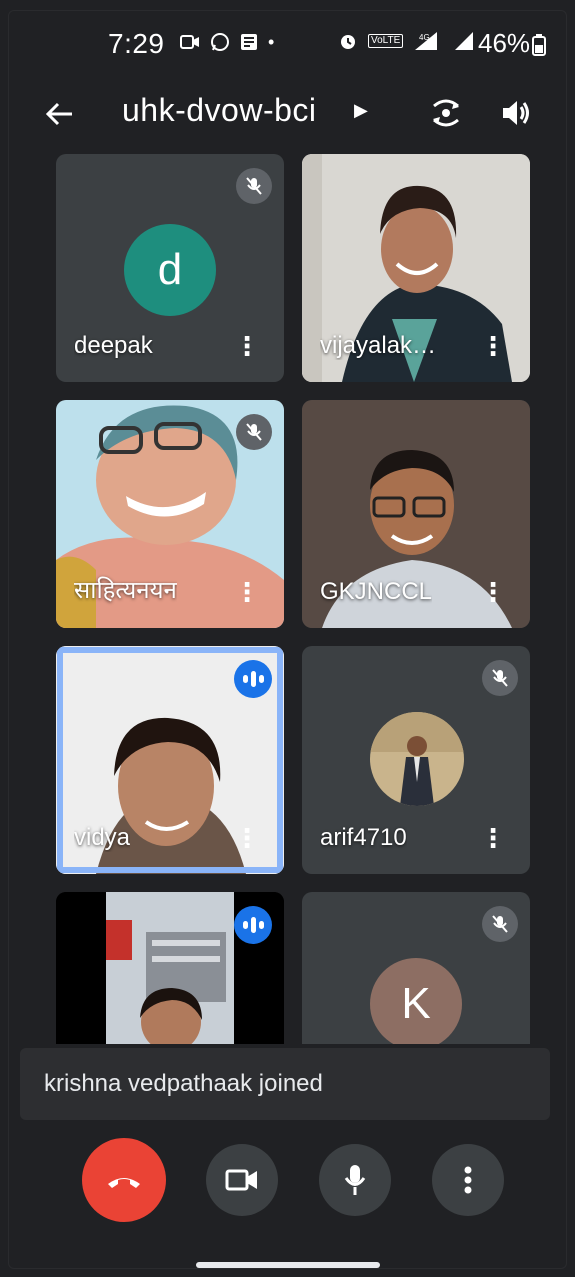  Describe the element at coordinates (288, 1265) in the screenshot. I see `home-indicator` at that location.